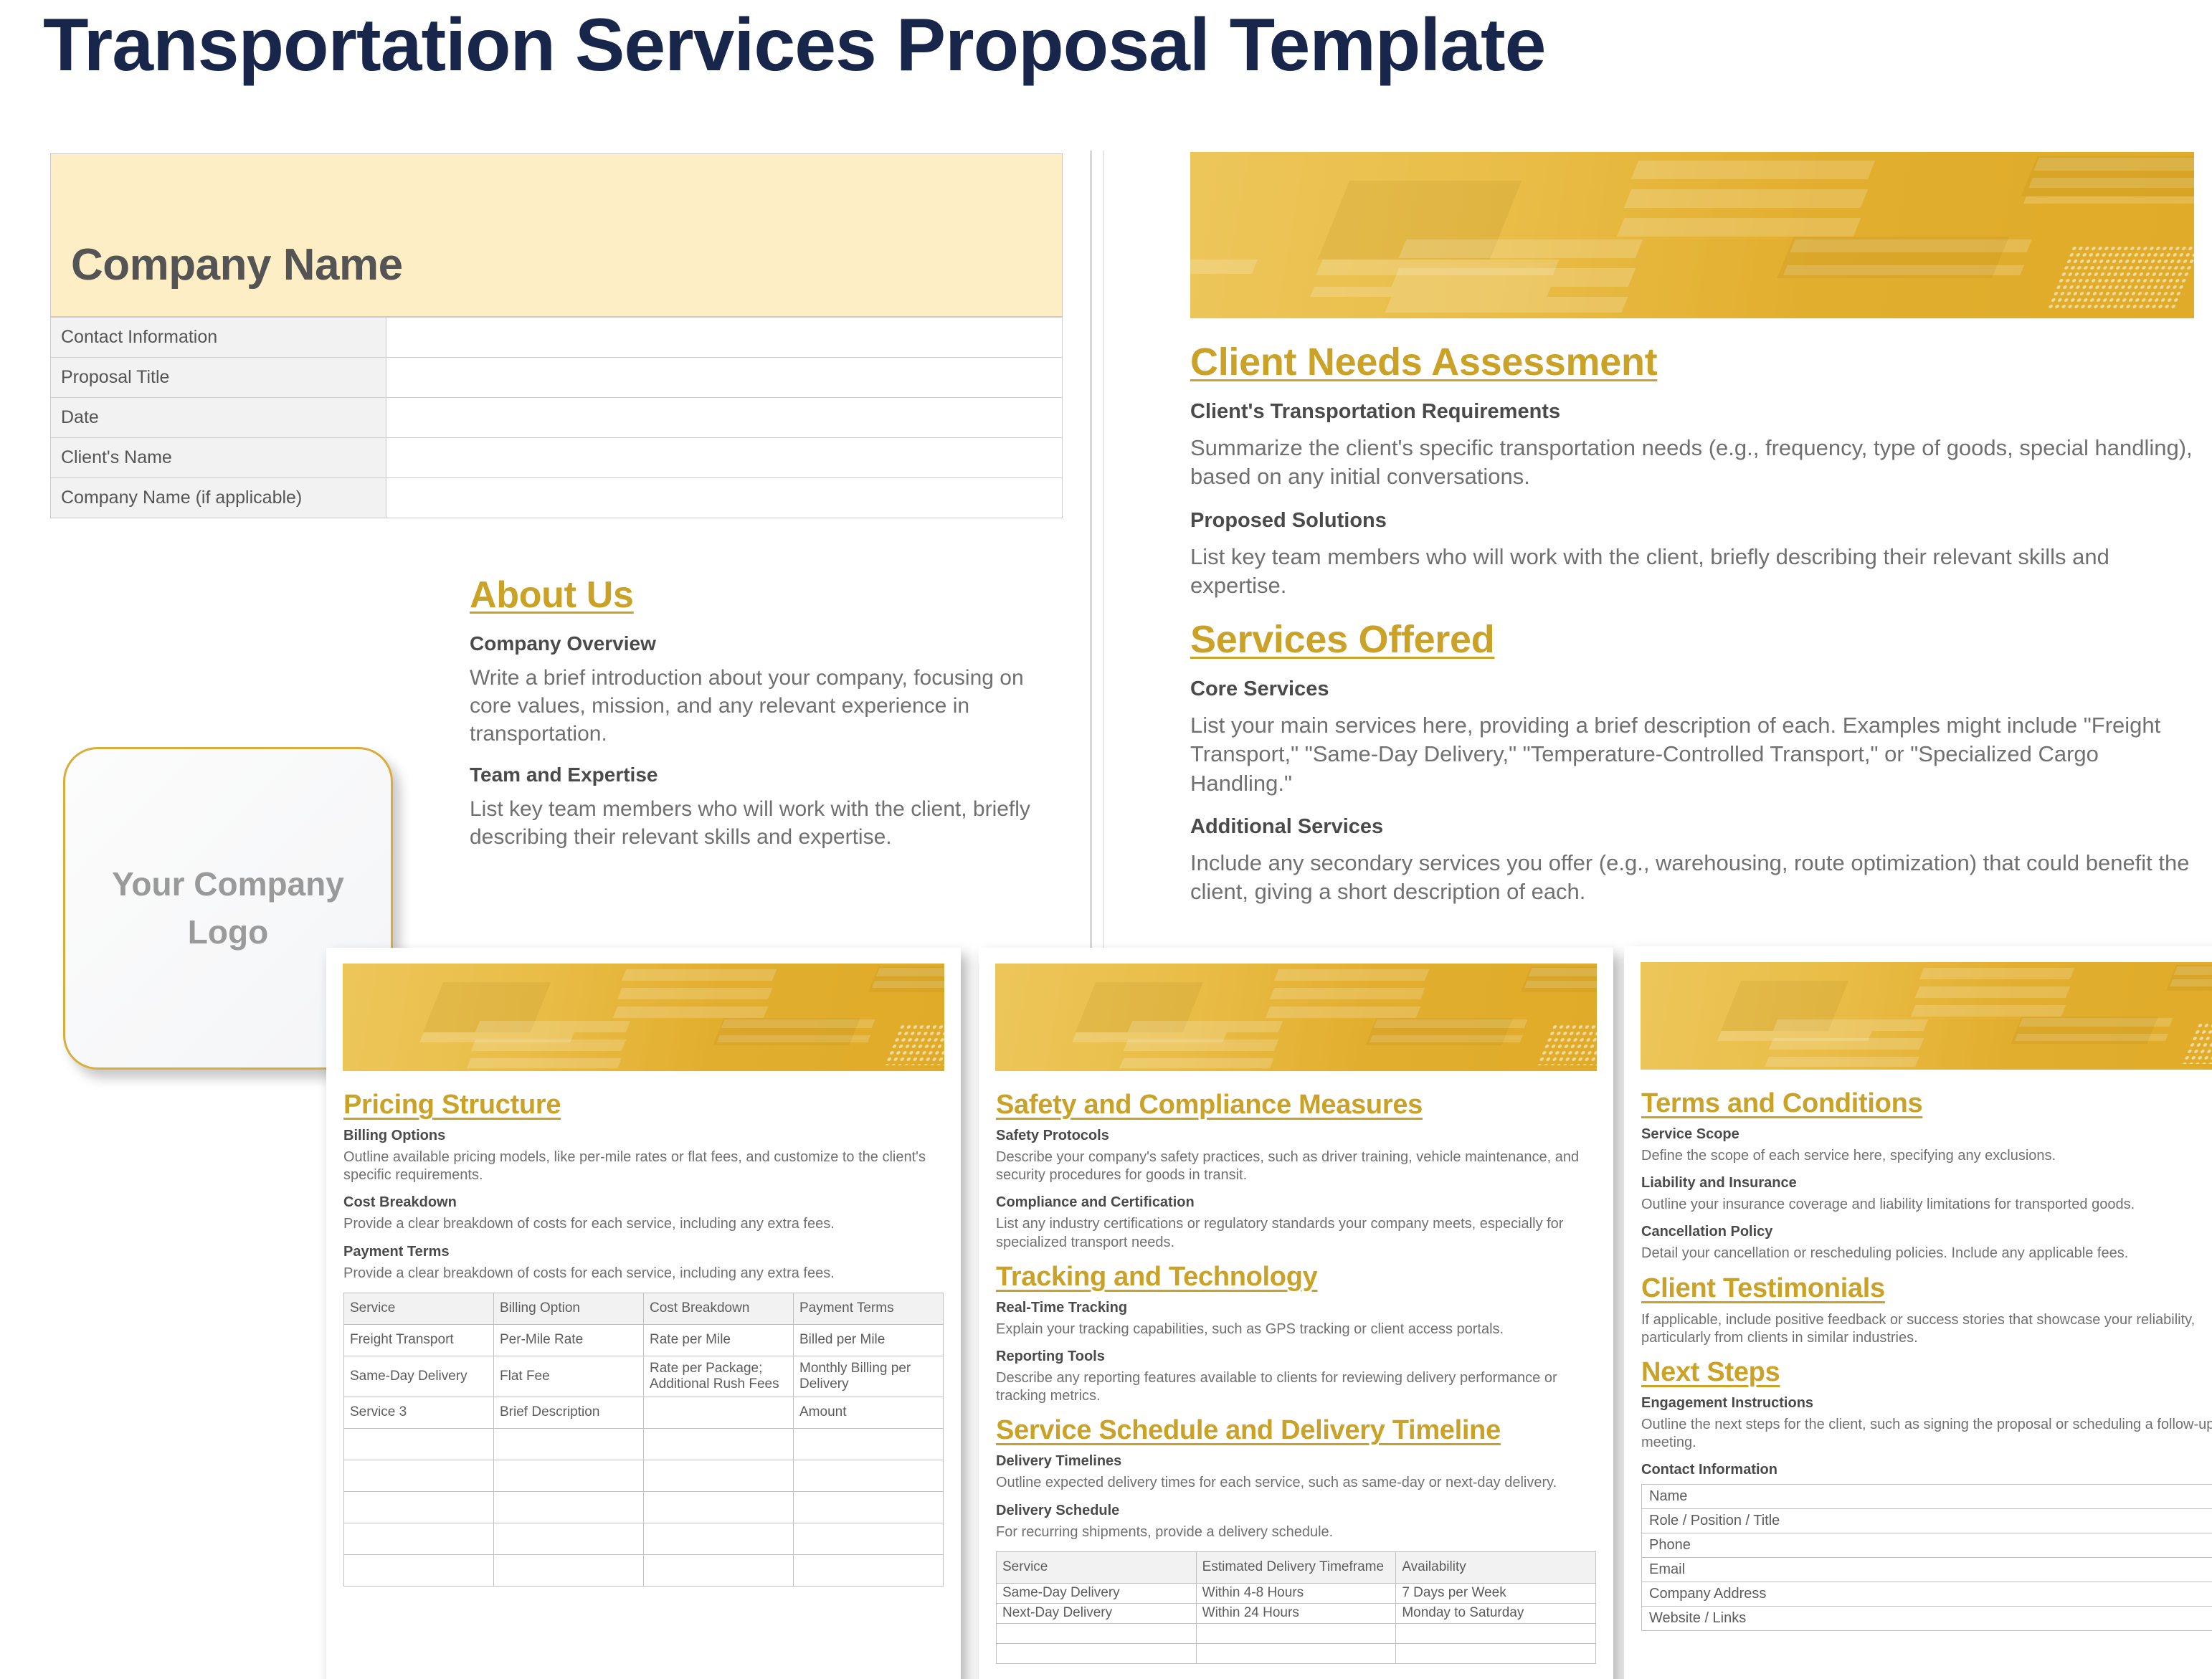 The height and width of the screenshot is (1679, 2212). I want to click on company-name-heading: Company Name, so click(237, 265).